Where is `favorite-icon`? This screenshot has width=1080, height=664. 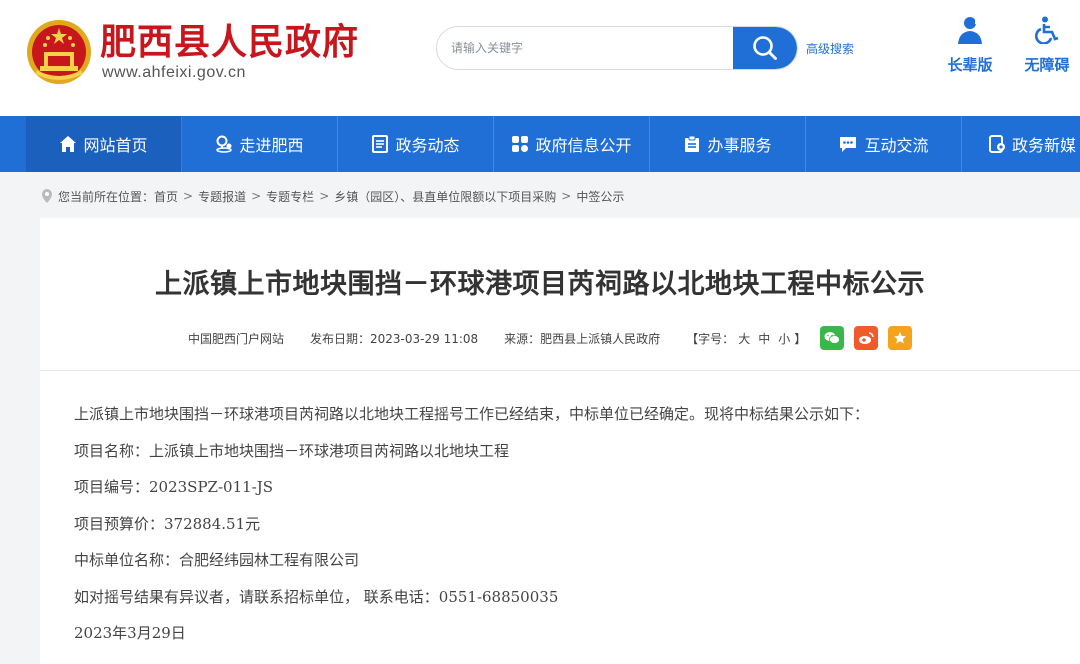 favorite-icon is located at coordinates (900, 338).